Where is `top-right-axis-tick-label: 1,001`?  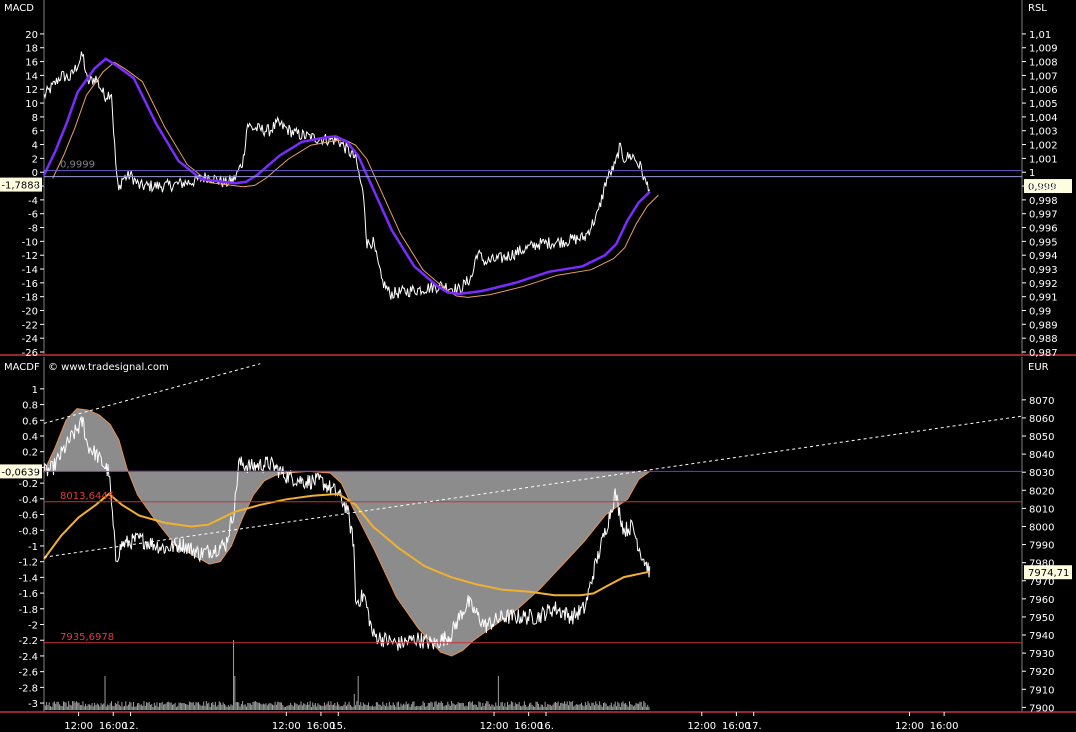 top-right-axis-tick-label: 1,001 is located at coordinates (1043, 159).